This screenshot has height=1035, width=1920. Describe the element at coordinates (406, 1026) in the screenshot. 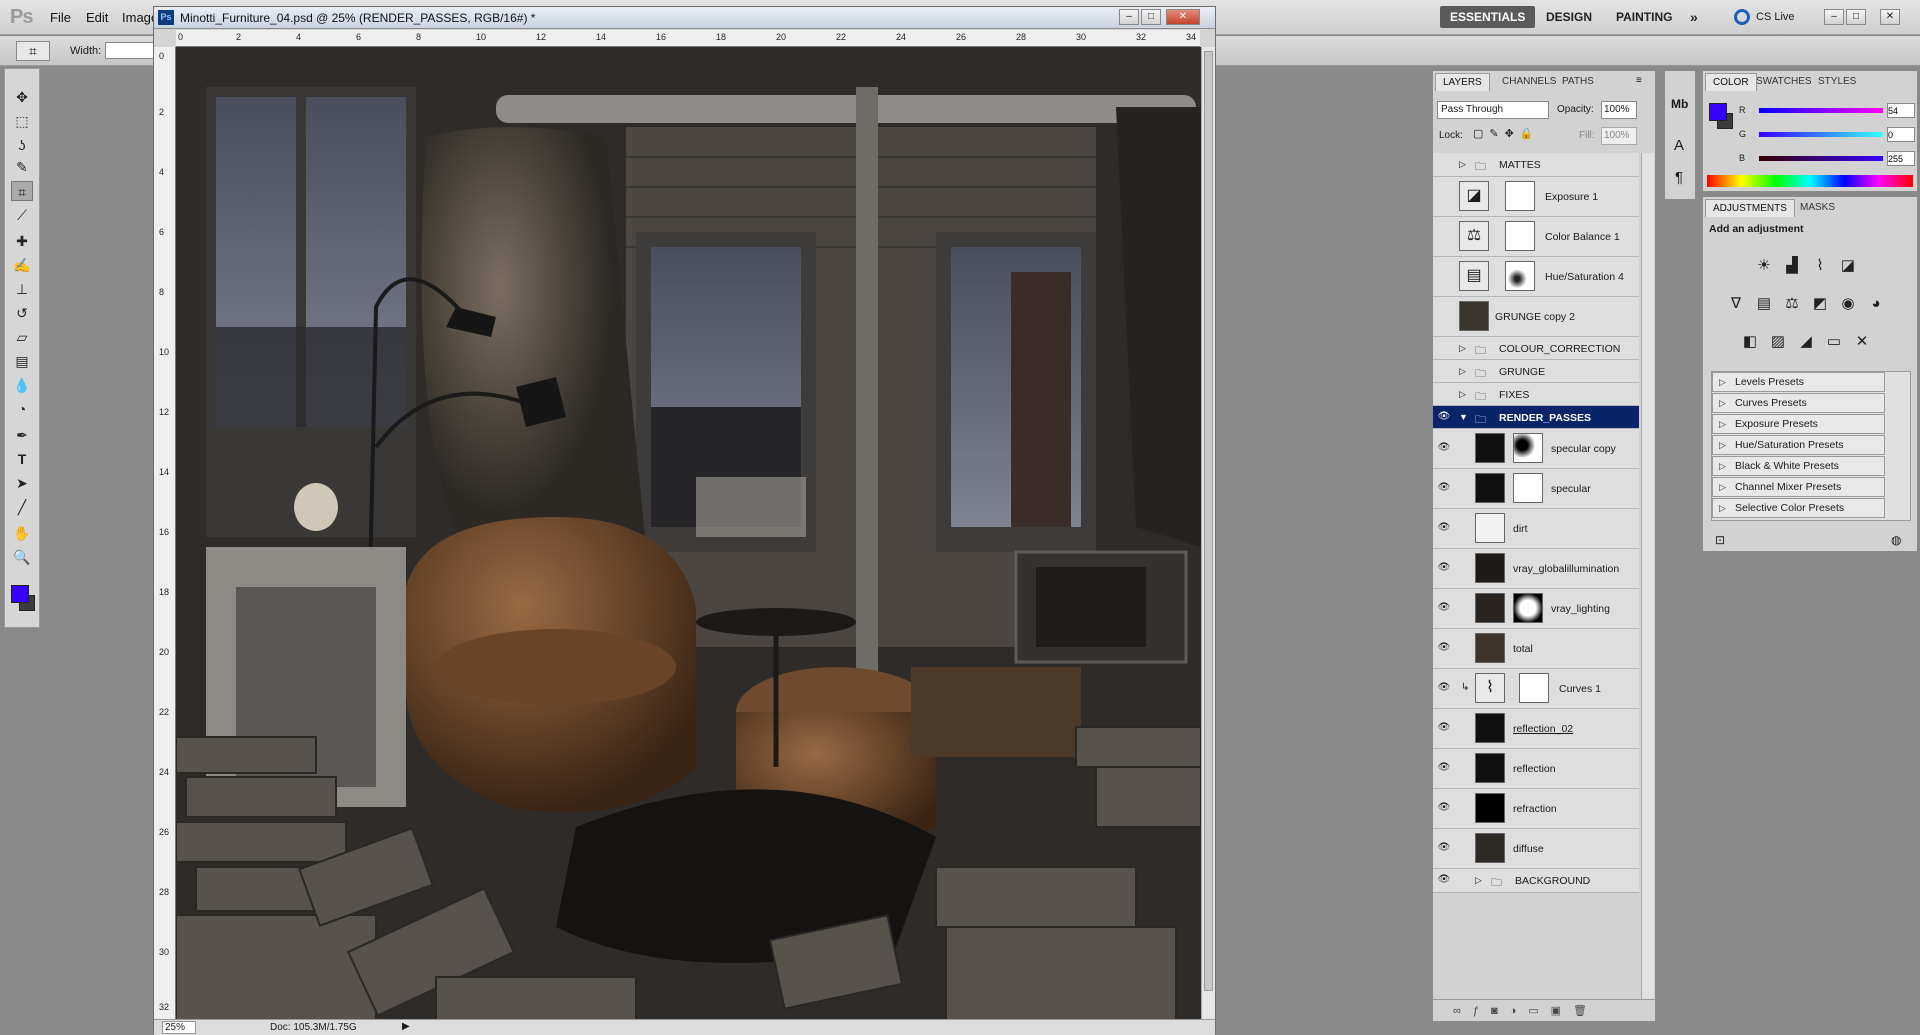

I see `status-menu-arrow-icon: ▶` at that location.